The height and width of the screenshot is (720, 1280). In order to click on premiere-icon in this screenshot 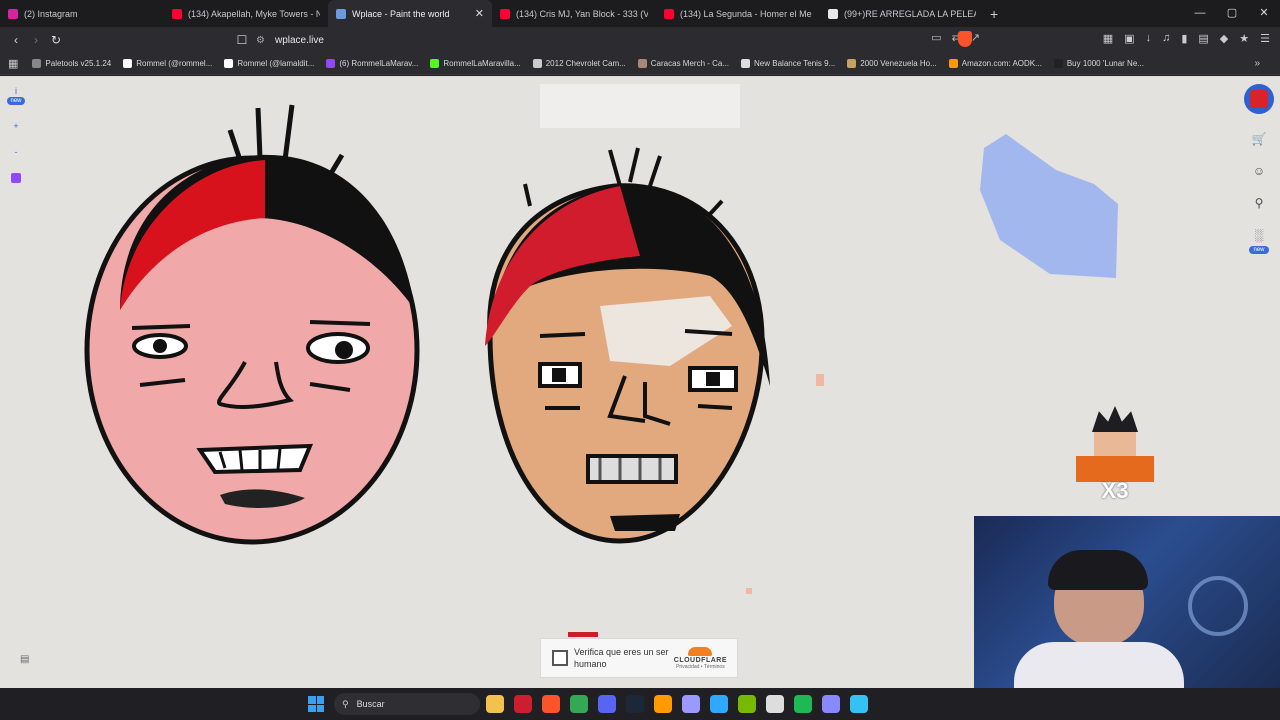, I will do `click(691, 704)`.